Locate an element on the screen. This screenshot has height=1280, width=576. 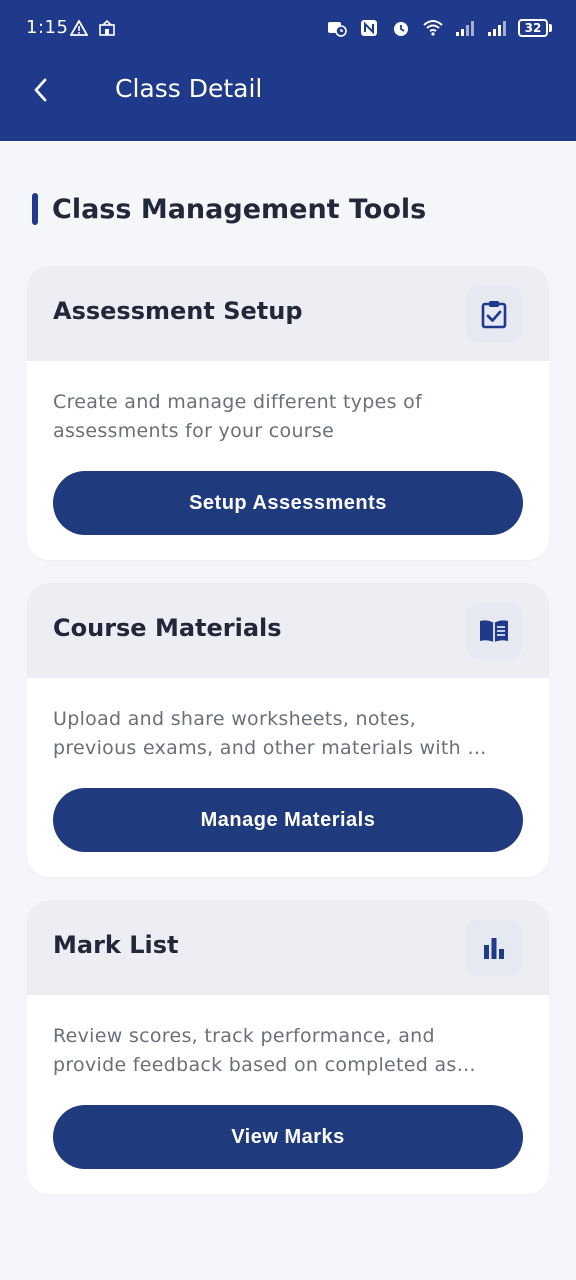
wifi-icon is located at coordinates (433, 28).